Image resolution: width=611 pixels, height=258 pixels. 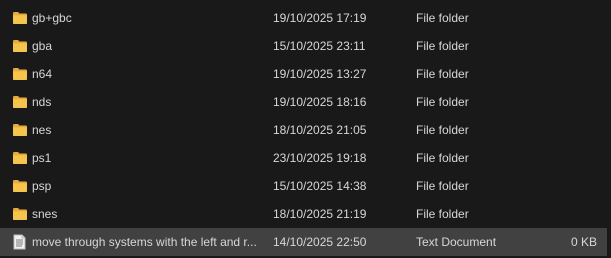 I want to click on file-row-psp: psp 15/10/2025 14:38 File folder, so click(x=305, y=186).